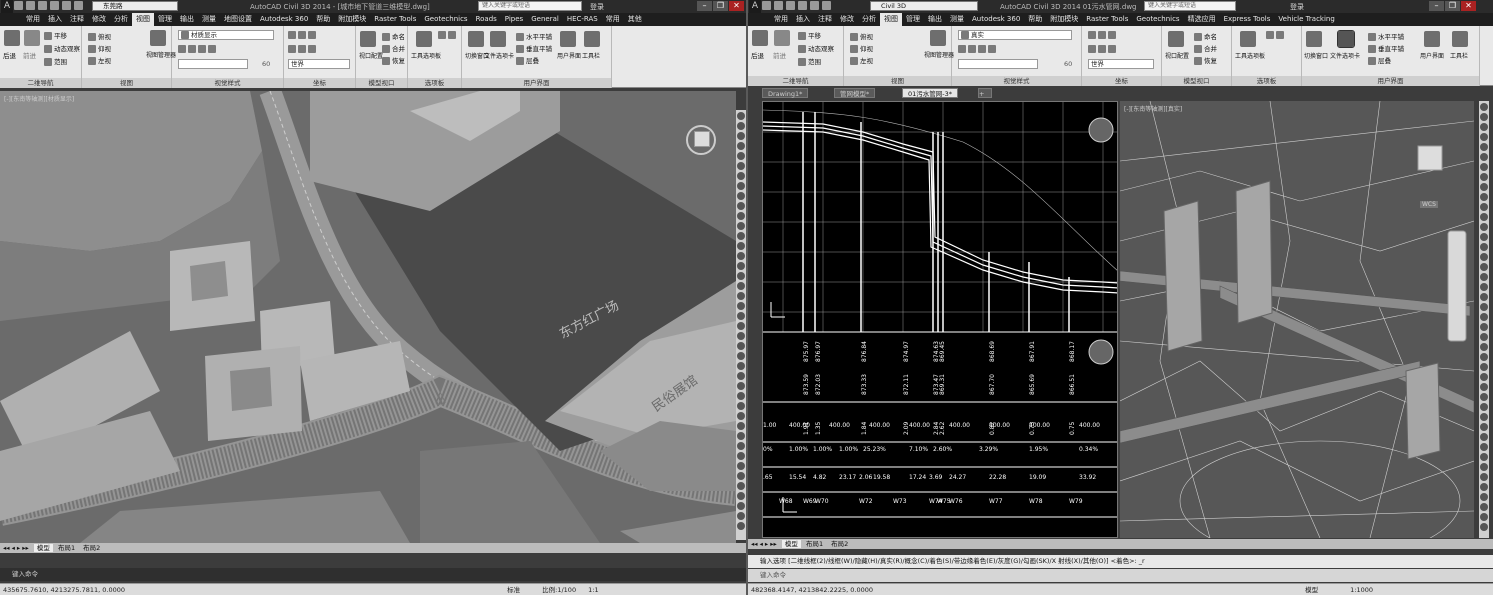 The image size is (1493, 595). I want to click on ribbon-tab: 其他, so click(635, 19).